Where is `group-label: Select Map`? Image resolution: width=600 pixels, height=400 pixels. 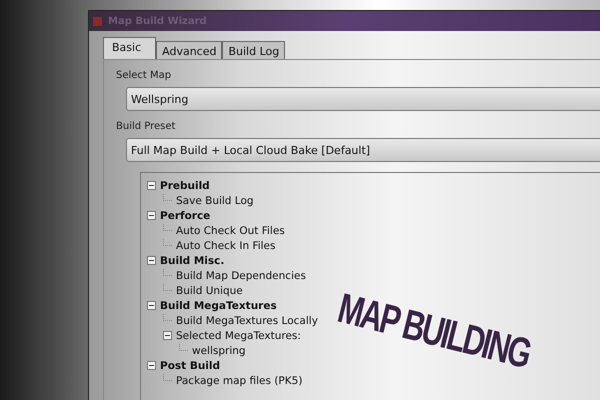
group-label: Select Map is located at coordinates (144, 75).